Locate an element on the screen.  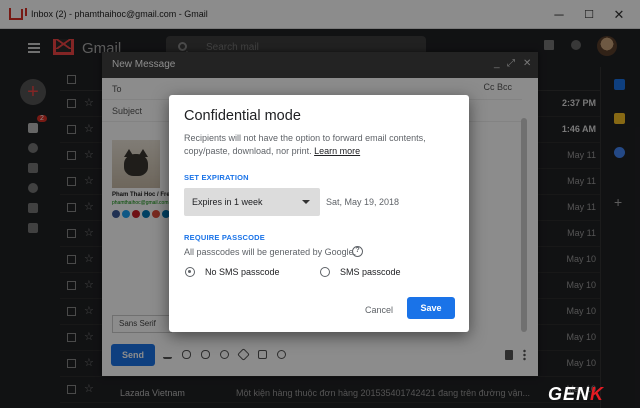
drafts-icon is located at coordinates (33, 208).